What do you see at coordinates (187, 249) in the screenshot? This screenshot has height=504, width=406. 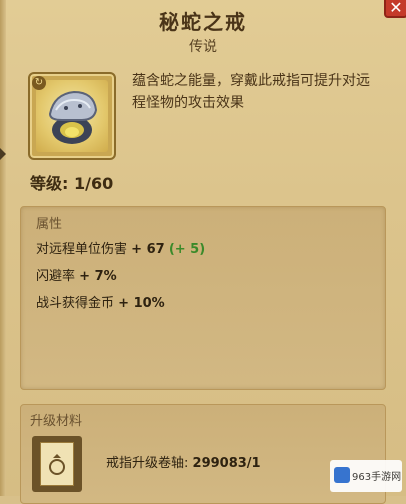 I see `attribute-bonus: (+ 5)` at bounding box center [187, 249].